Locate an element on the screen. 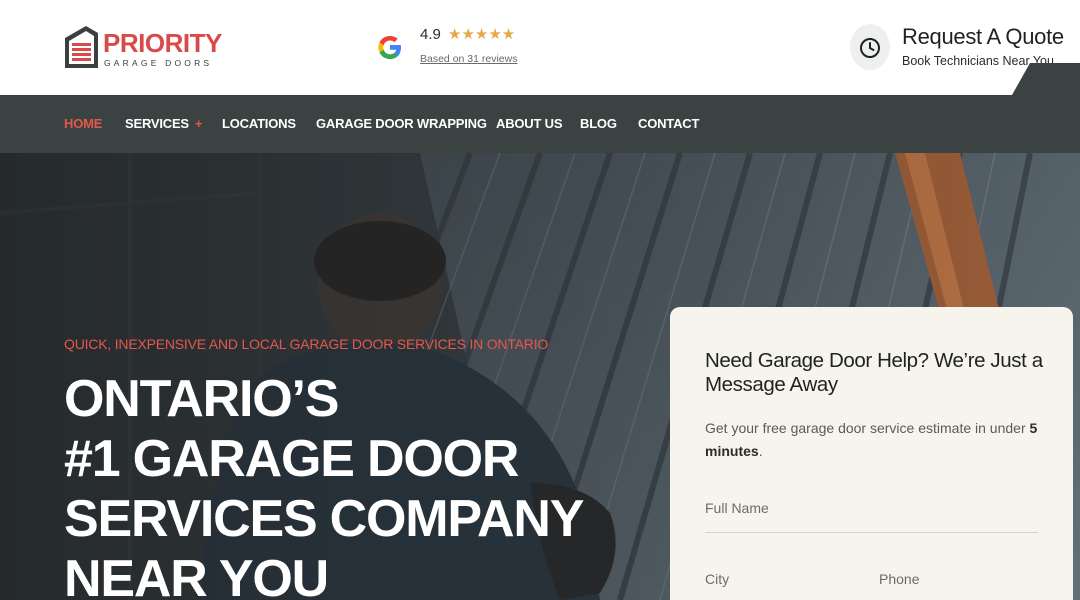  reviews-link: Based on 31 reviews is located at coordinates (468, 59).